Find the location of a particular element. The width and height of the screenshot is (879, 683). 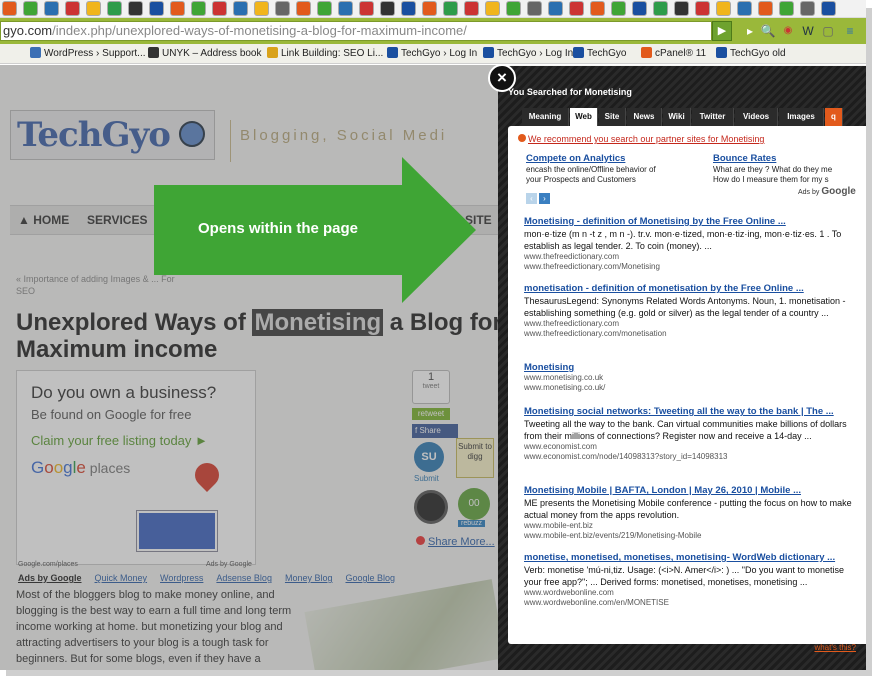

stumbleupon-icon: SU is located at coordinates (429, 457).